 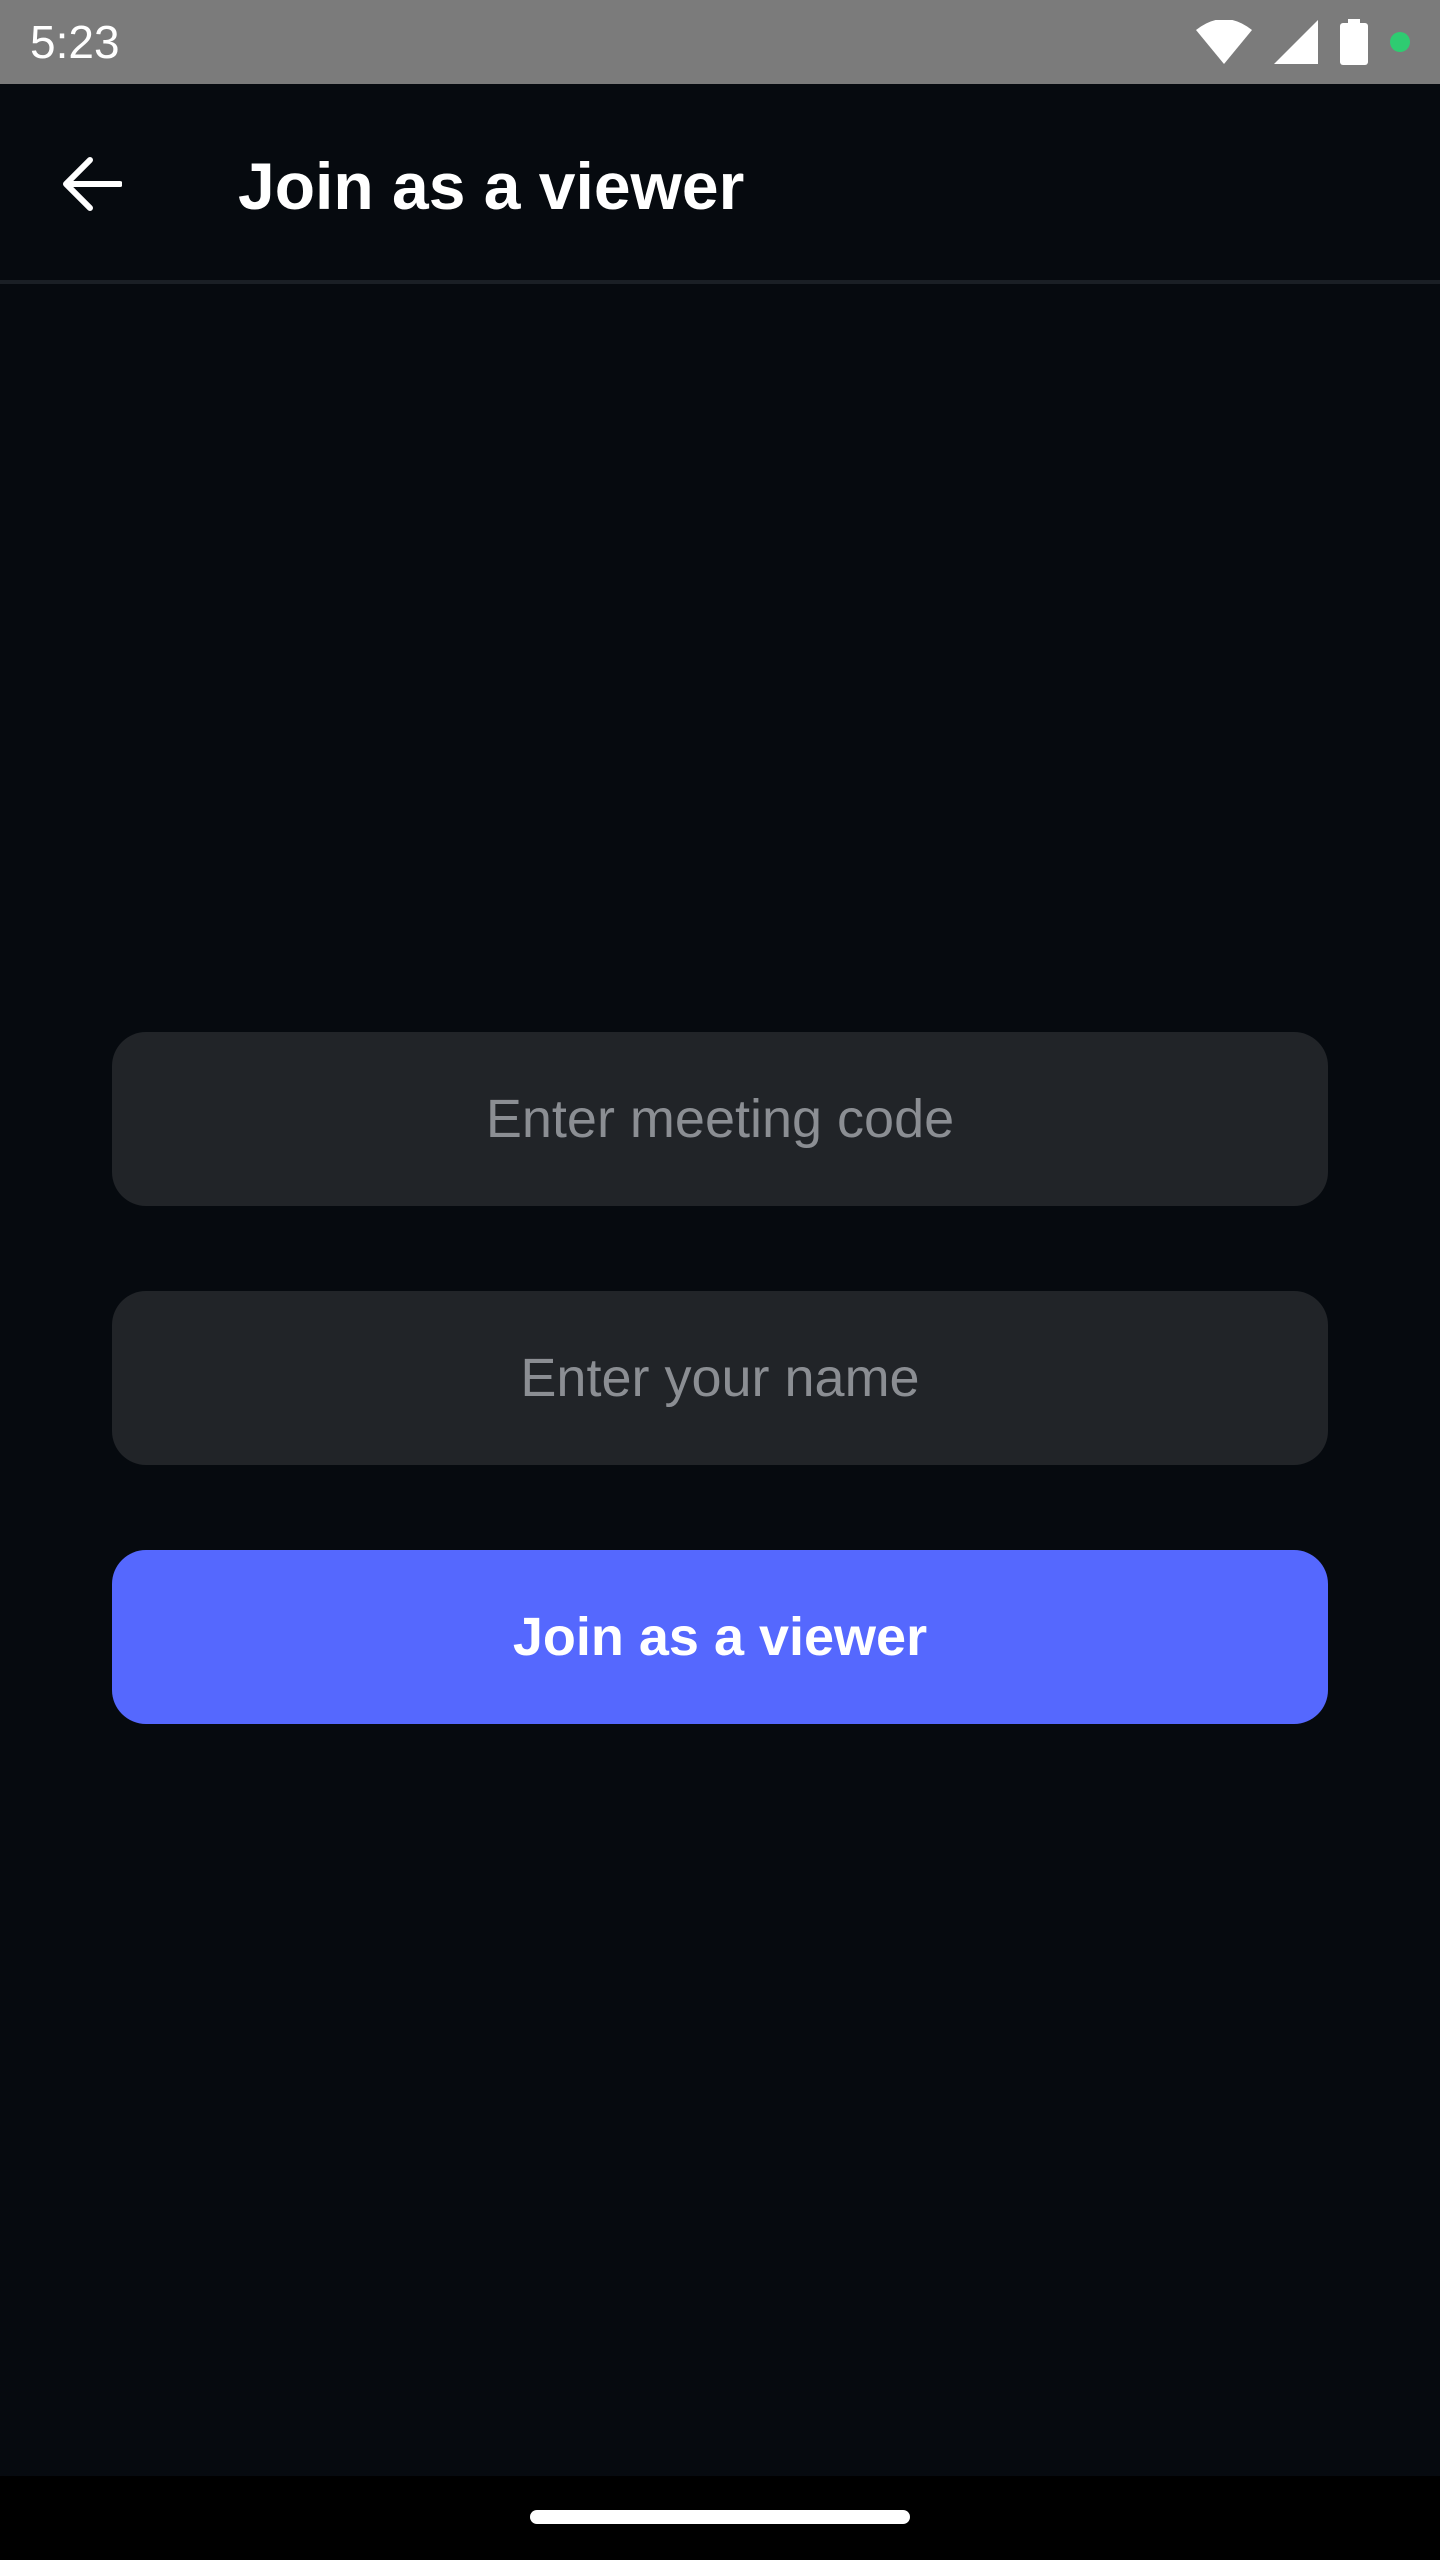 I want to click on wifi-icon, so click(x=1224, y=42).